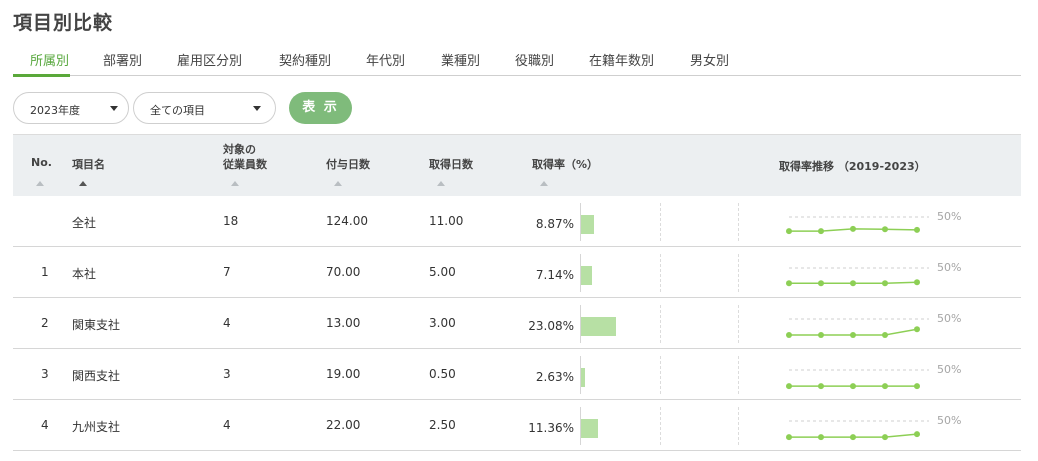  I want to click on row-granted-days: 13.00, so click(343, 323).